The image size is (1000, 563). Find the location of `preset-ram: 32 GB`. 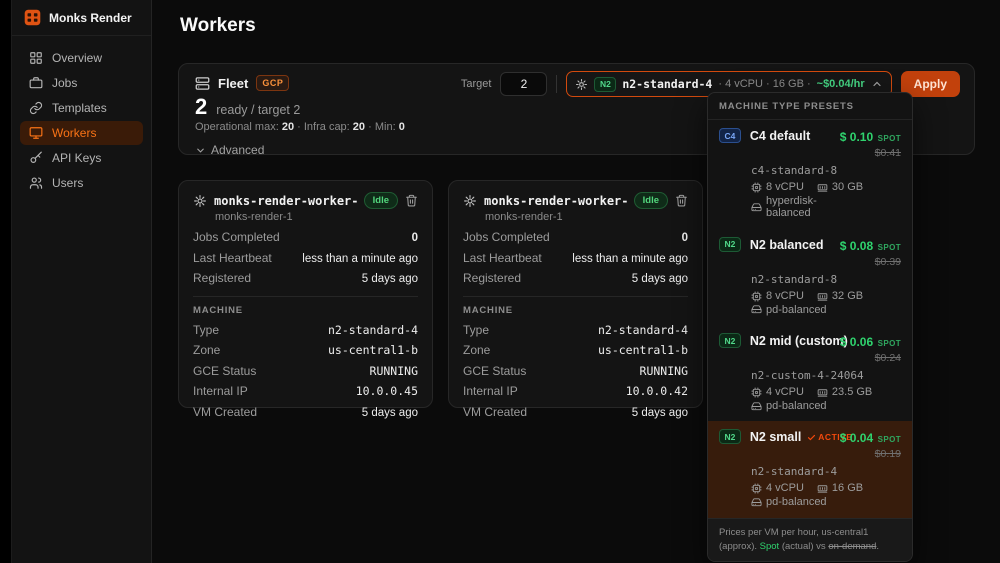

preset-ram: 32 GB is located at coordinates (847, 295).